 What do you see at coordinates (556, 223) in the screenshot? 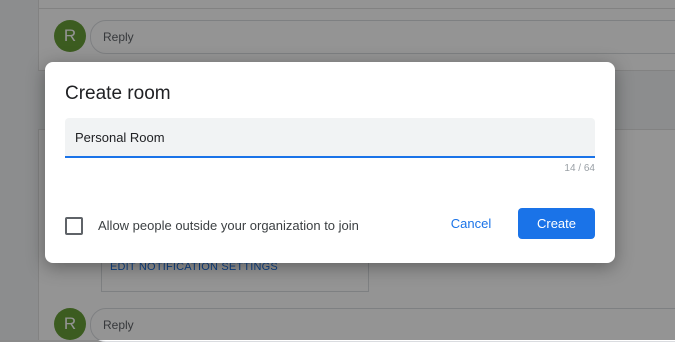
I see `create-button: Create` at bounding box center [556, 223].